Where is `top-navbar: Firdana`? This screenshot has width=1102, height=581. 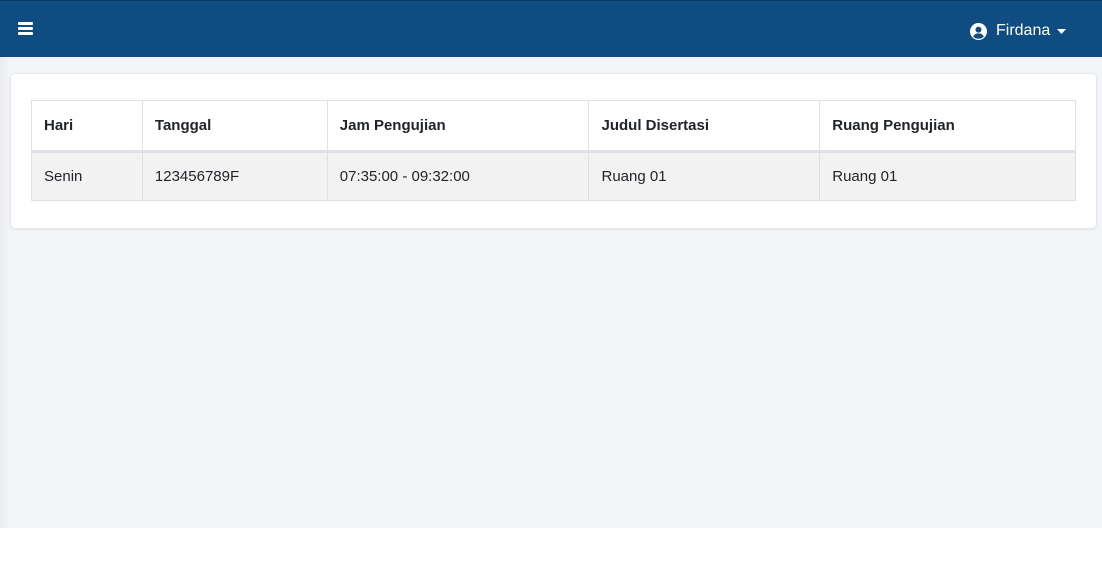
top-navbar: Firdana is located at coordinates (551, 28).